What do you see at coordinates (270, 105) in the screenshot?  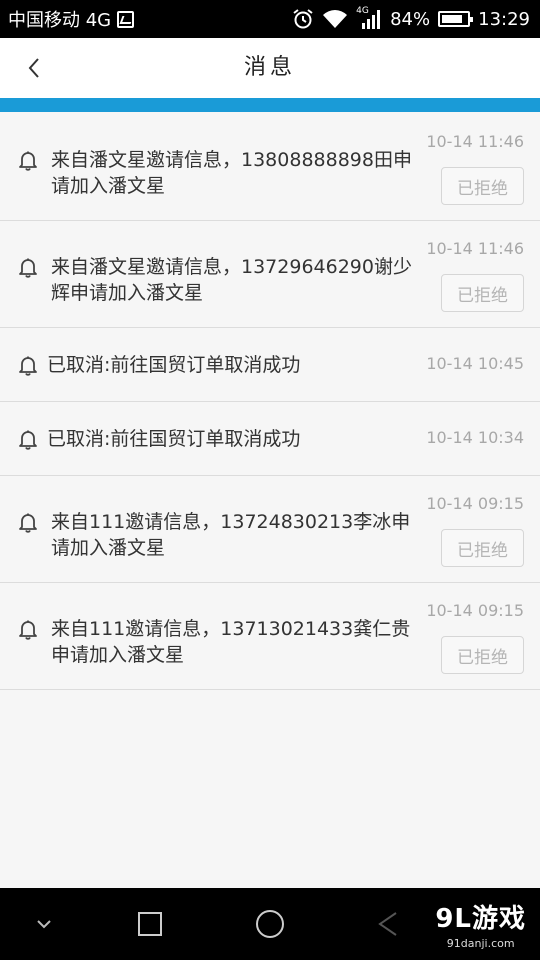 I see `accent-bar` at bounding box center [270, 105].